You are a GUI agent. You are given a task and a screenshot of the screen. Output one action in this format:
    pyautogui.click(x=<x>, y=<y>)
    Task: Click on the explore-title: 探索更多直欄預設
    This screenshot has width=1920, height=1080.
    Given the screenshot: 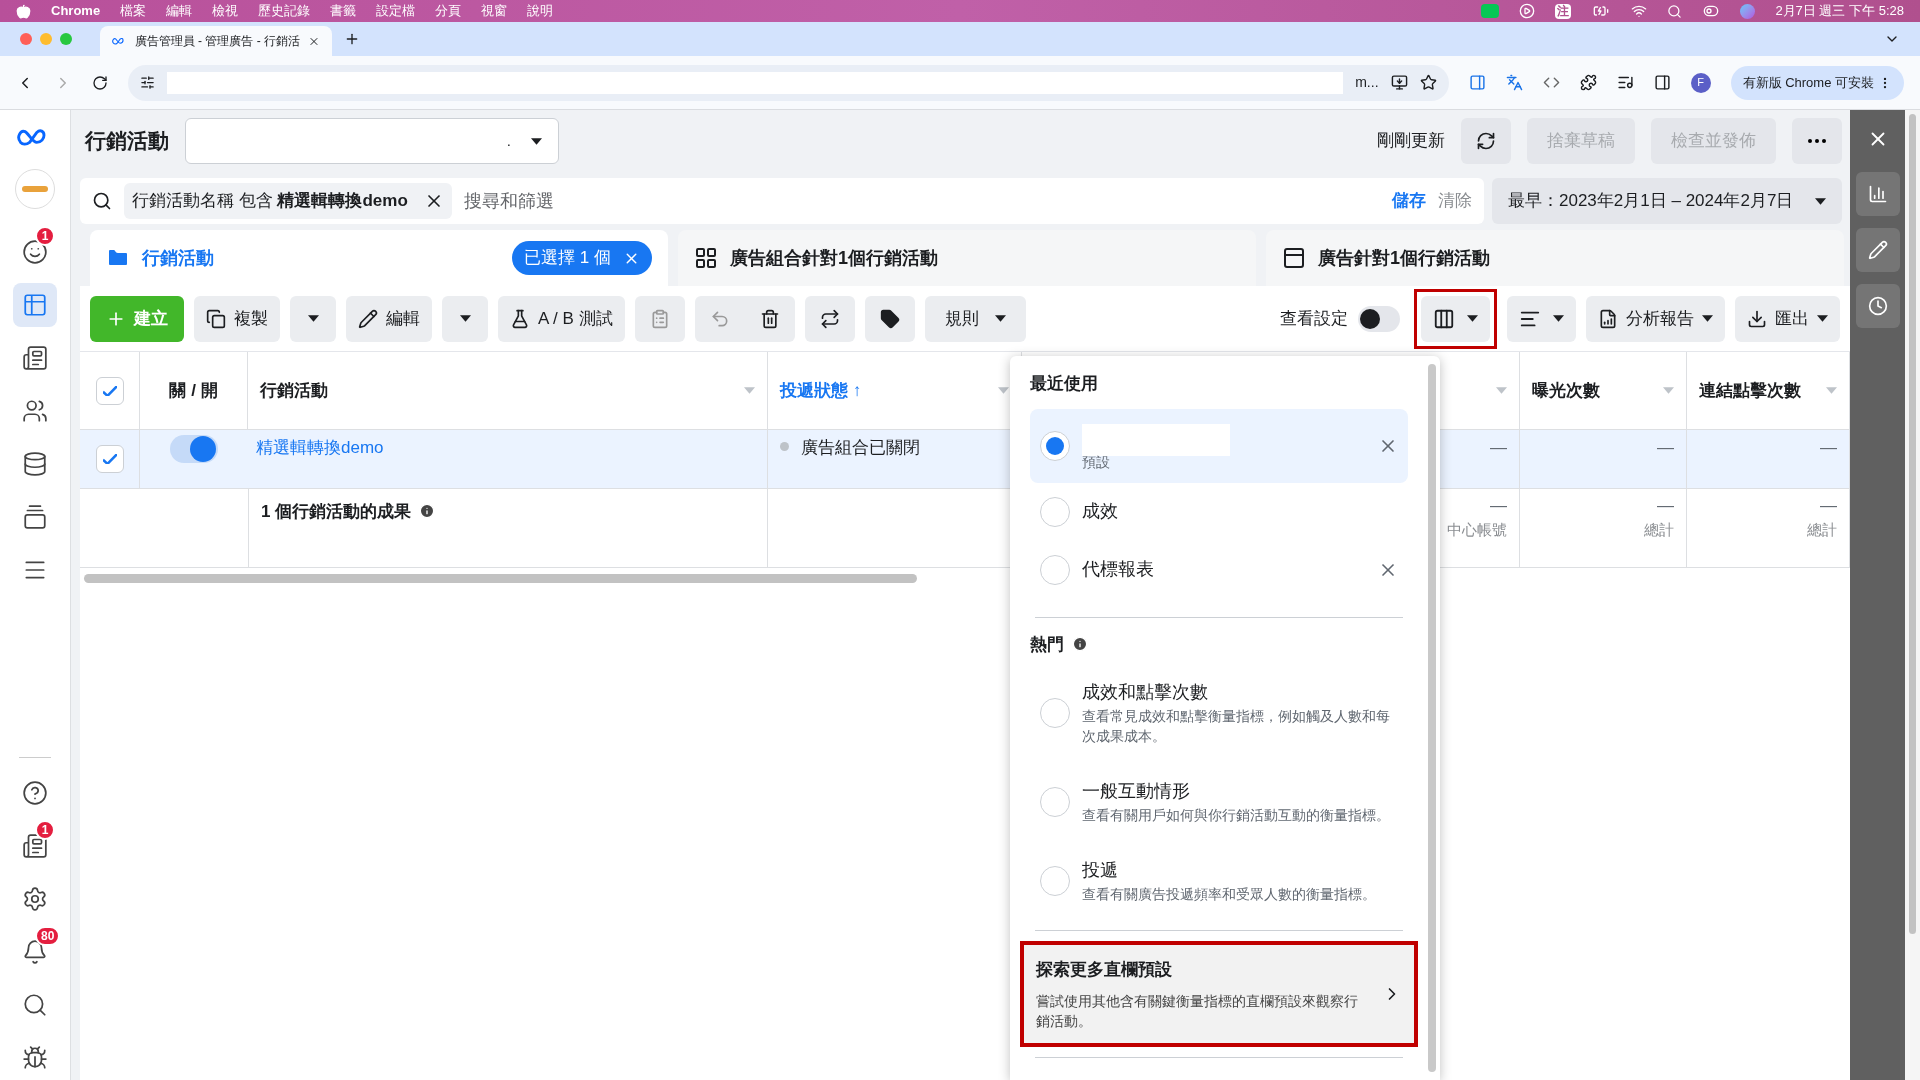 What is the action you would take?
    pyautogui.click(x=1104, y=970)
    